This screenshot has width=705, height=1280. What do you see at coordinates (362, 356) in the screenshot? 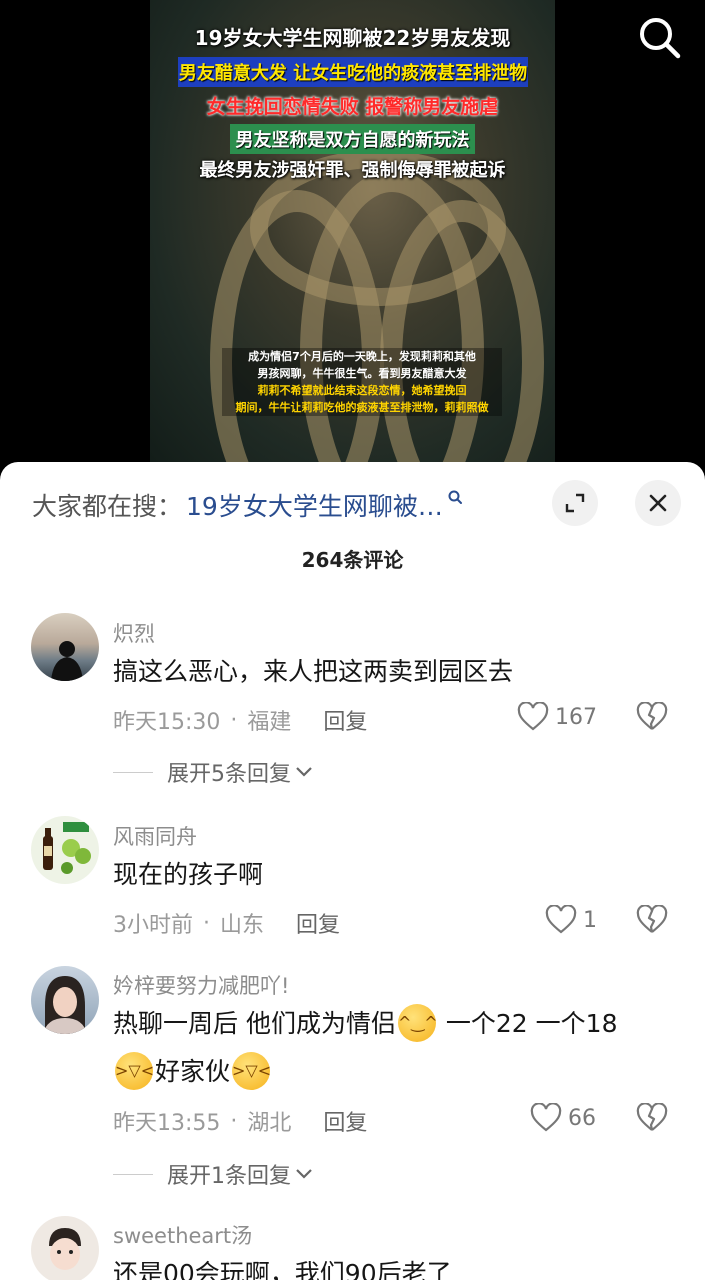
I see `subtitle-line: 成为情侣7个月后的一天晚上，发现莉莉和其他` at bounding box center [362, 356].